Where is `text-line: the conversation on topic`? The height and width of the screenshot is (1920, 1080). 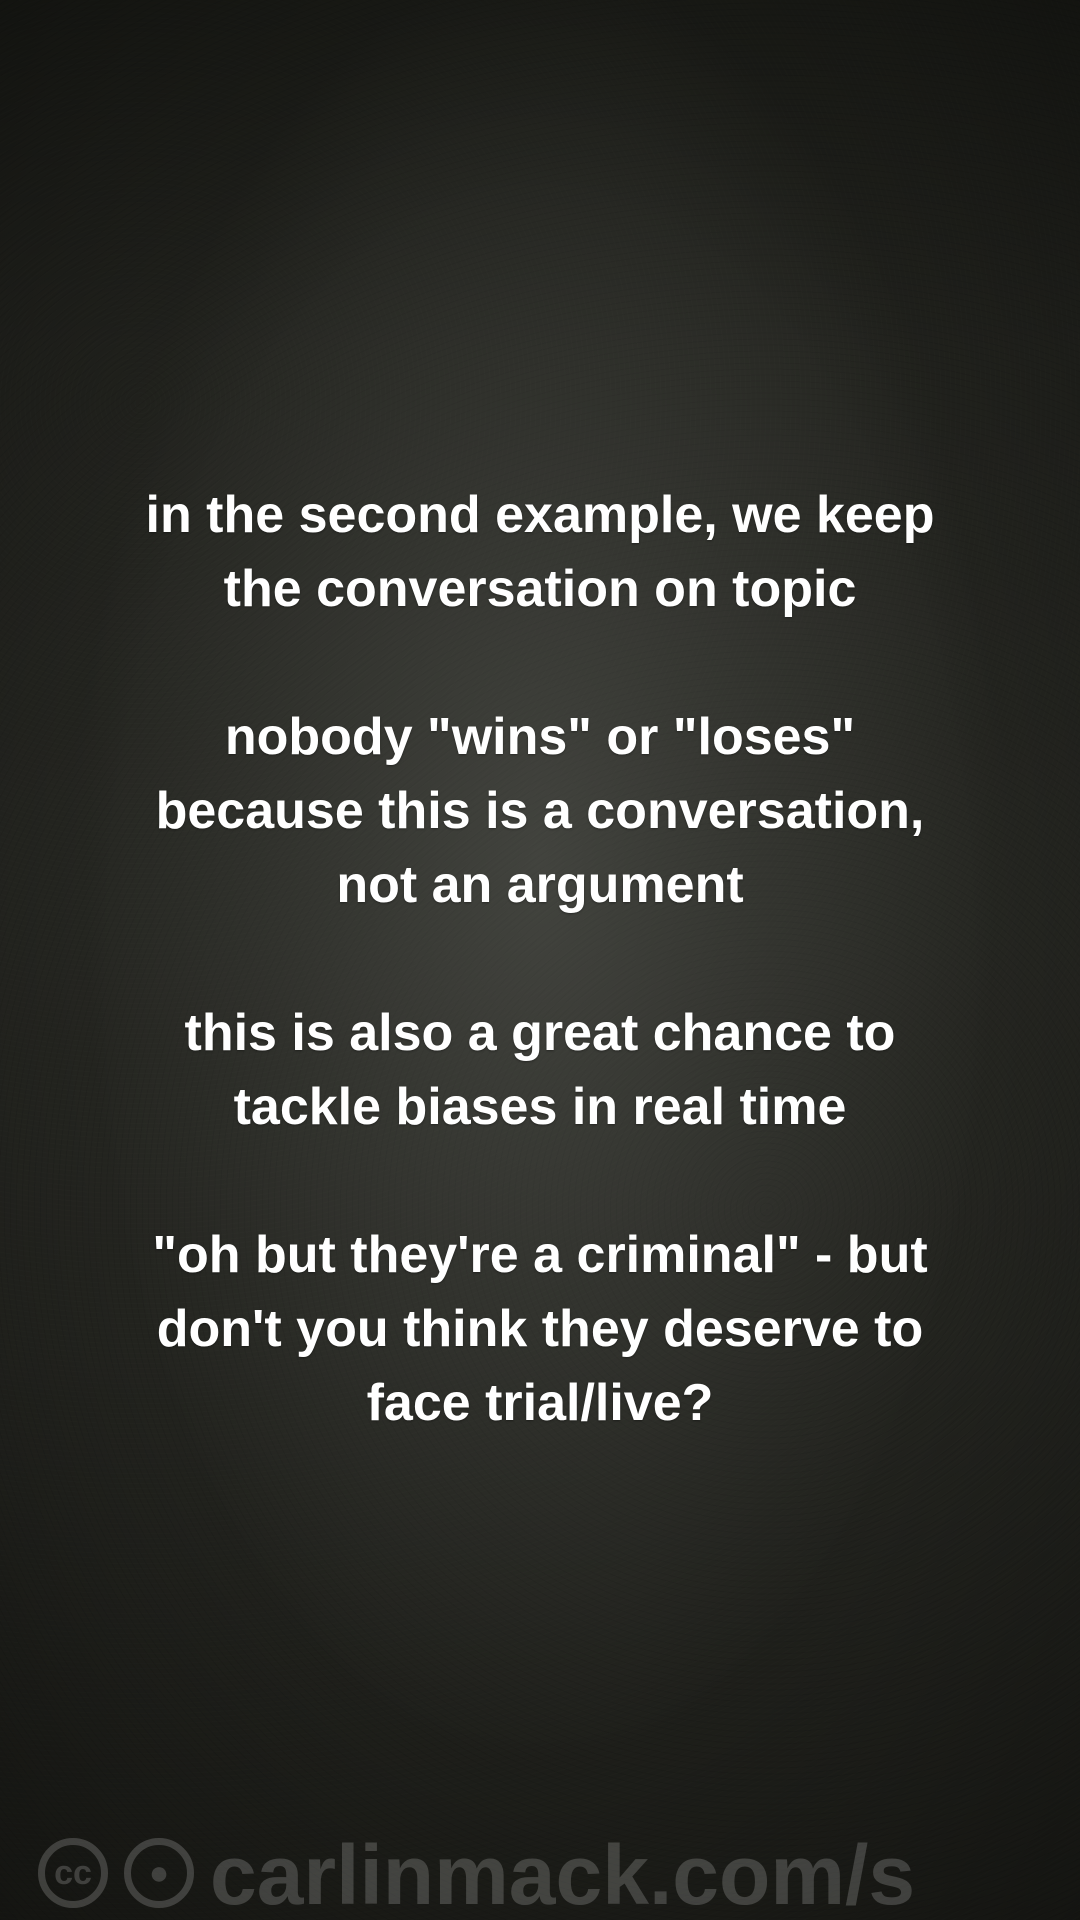
text-line: the conversation on topic is located at coordinates (540, 589).